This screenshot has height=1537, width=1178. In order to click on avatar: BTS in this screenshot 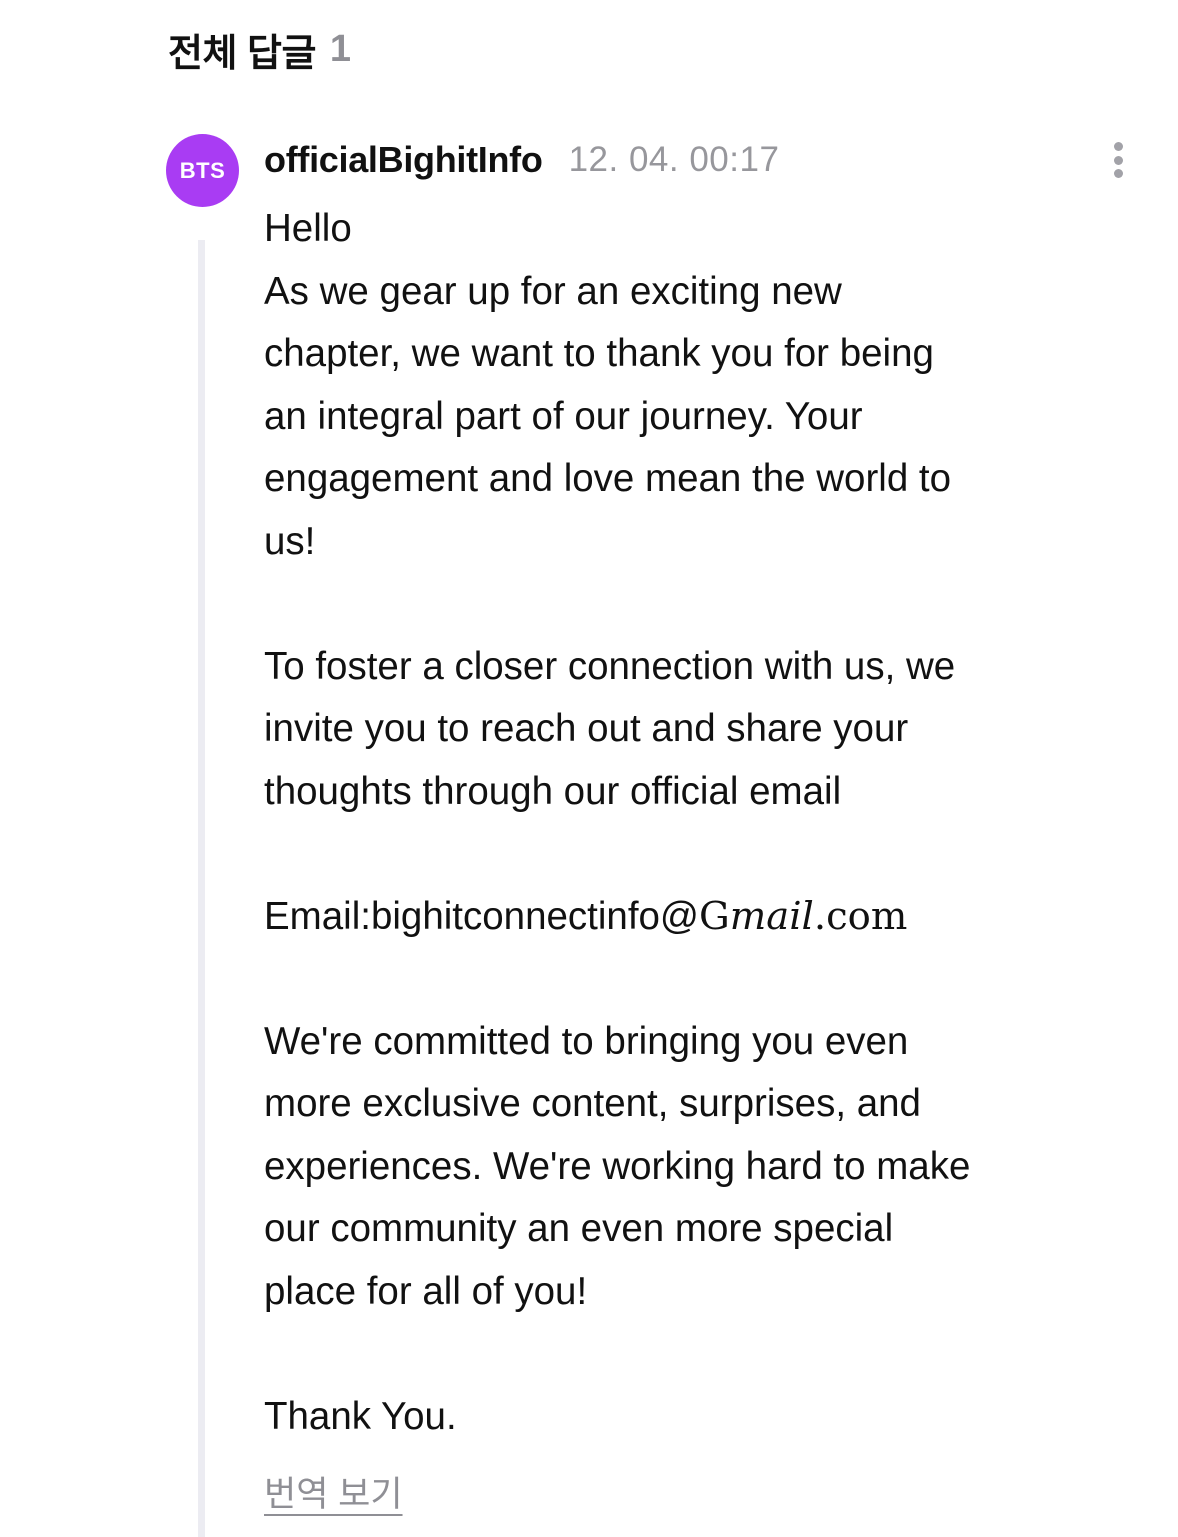, I will do `click(202, 170)`.